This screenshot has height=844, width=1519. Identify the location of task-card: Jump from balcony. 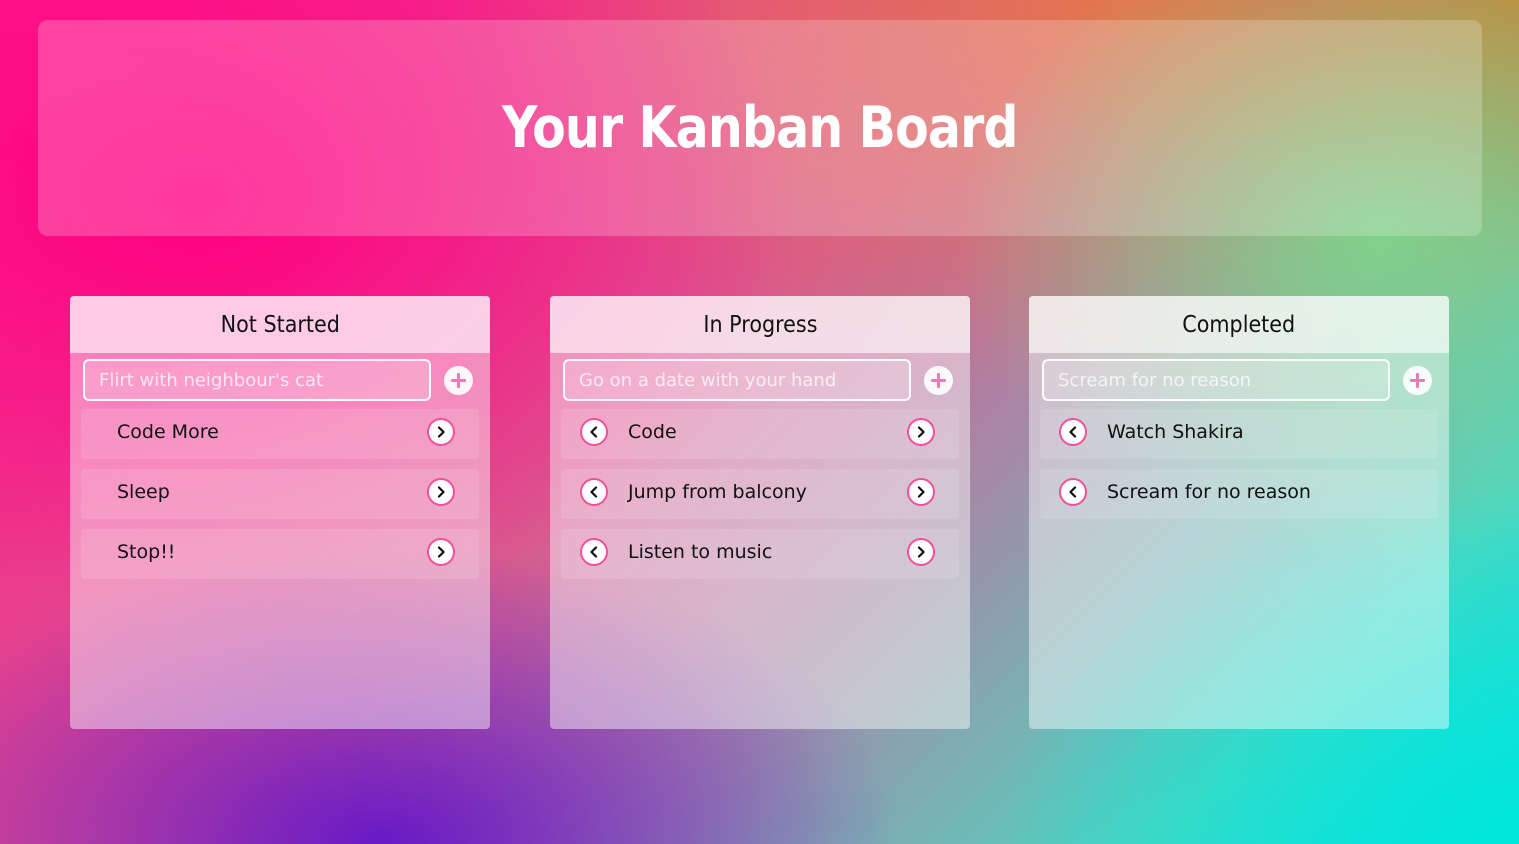
(760, 494).